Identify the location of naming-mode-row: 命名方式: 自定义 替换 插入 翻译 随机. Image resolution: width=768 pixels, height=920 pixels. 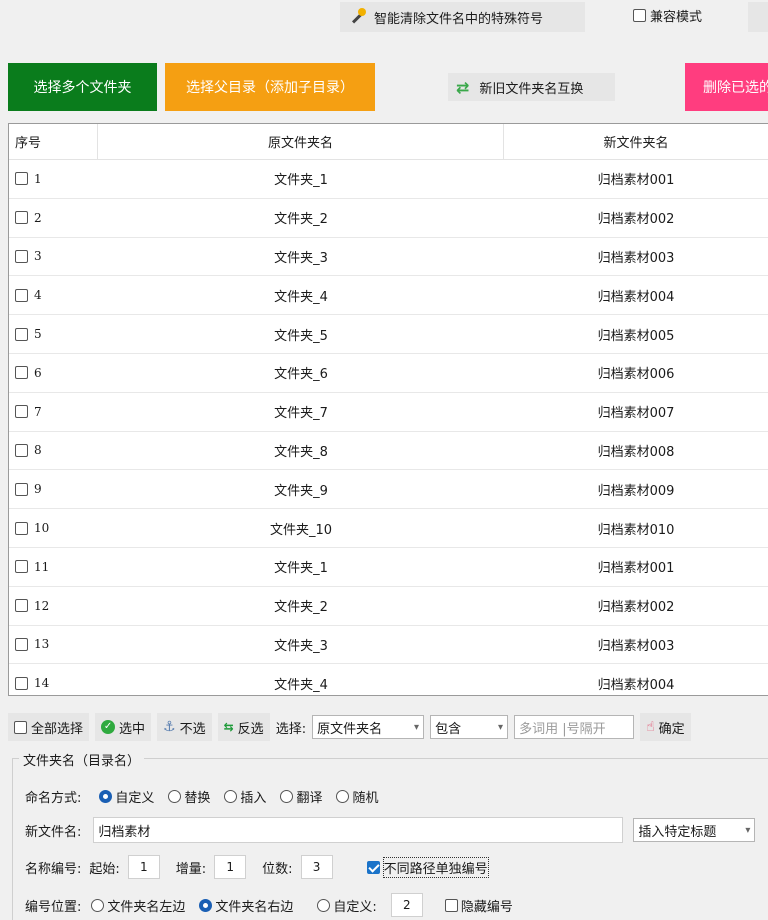
(204, 796).